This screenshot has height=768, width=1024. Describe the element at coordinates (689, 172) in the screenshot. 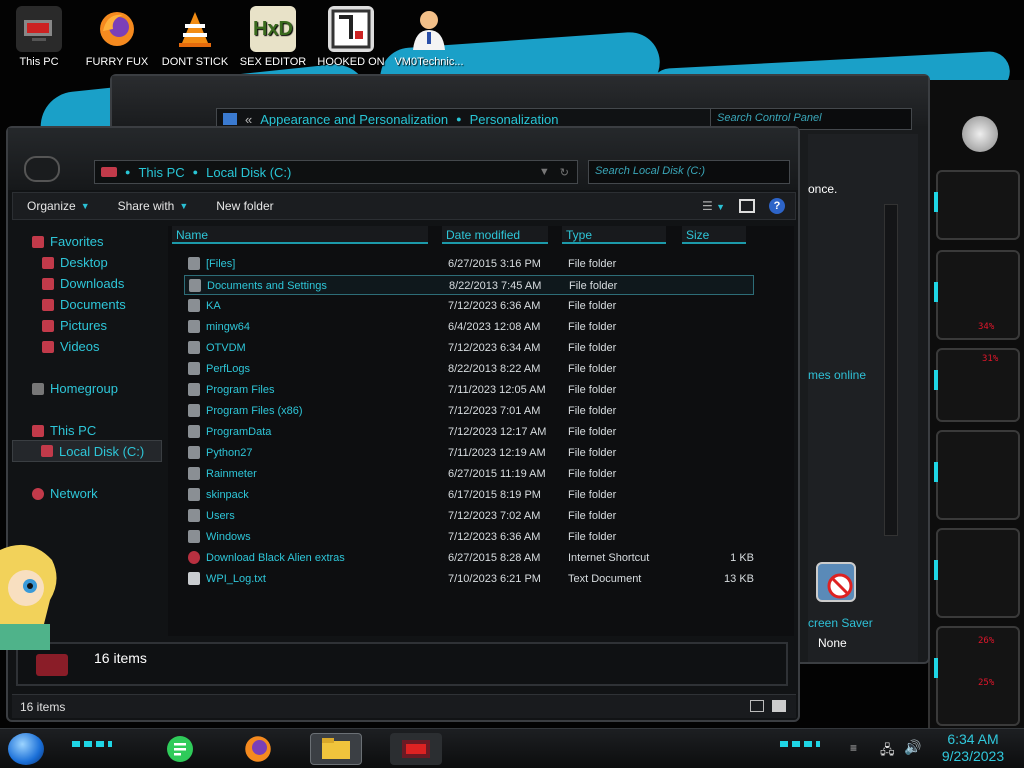

I see `explorer-search-input: Search Local Disk (C:)` at that location.